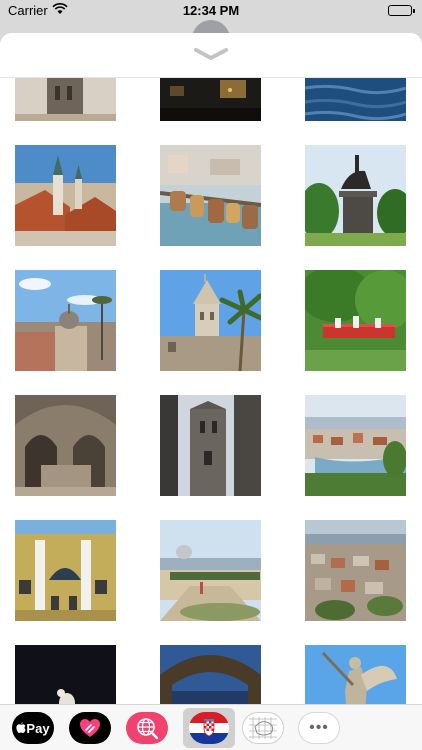  I want to click on apple-pay-label: Pay, so click(38, 728).